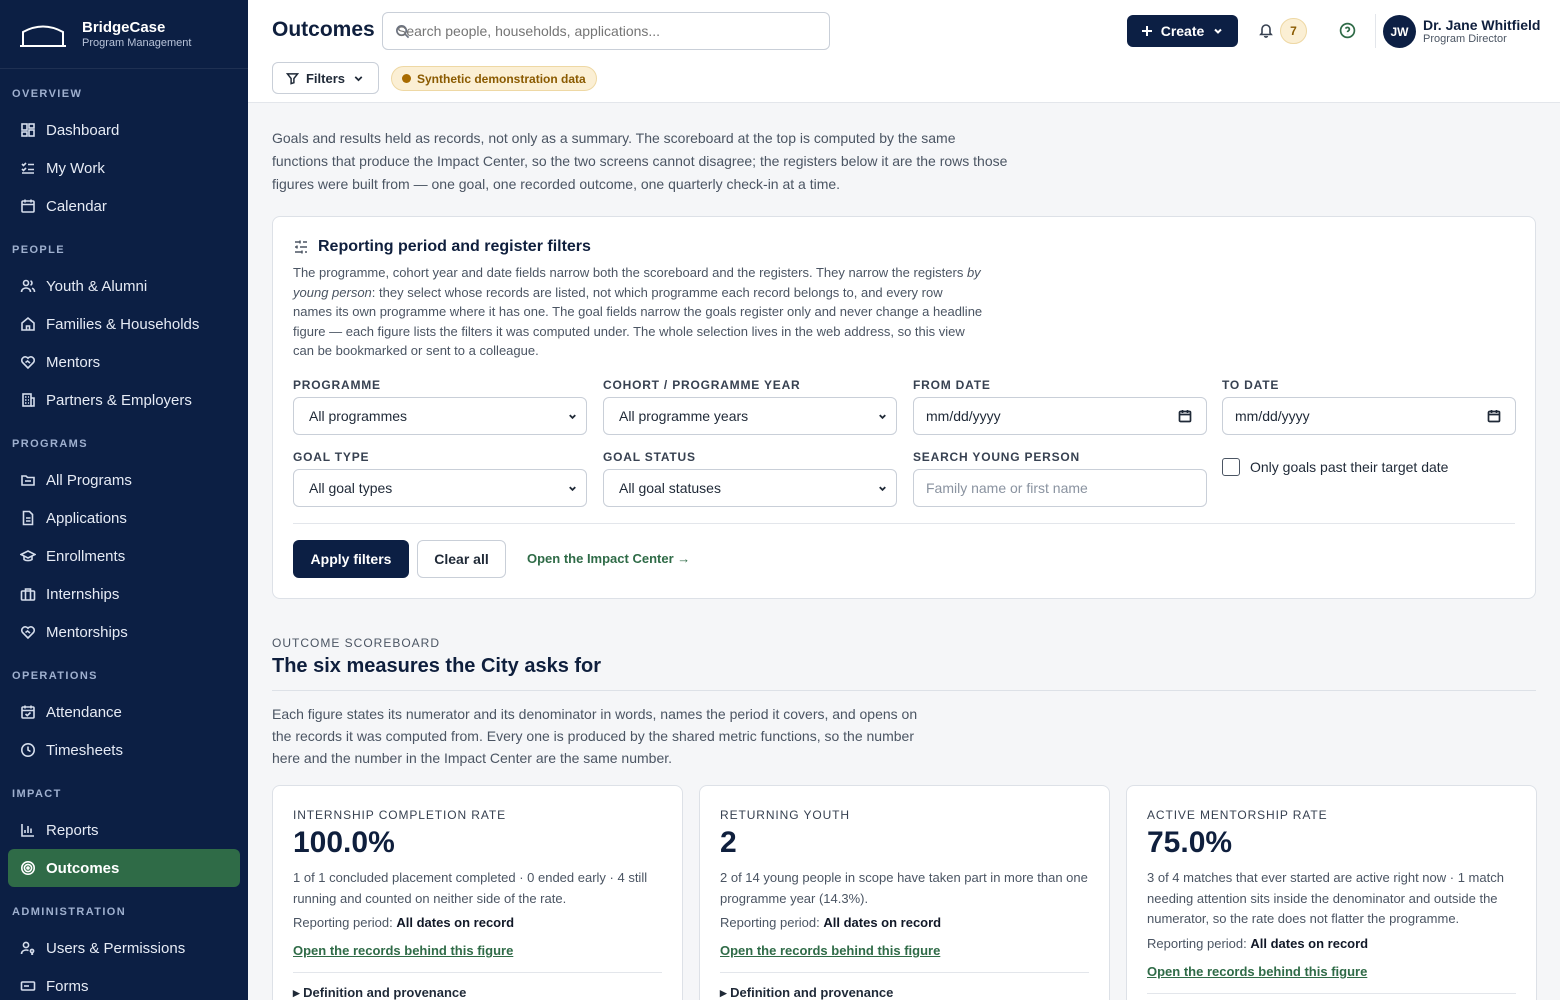  What do you see at coordinates (331, 457) in the screenshot?
I see `goal-type-label: GOAL TYPE` at bounding box center [331, 457].